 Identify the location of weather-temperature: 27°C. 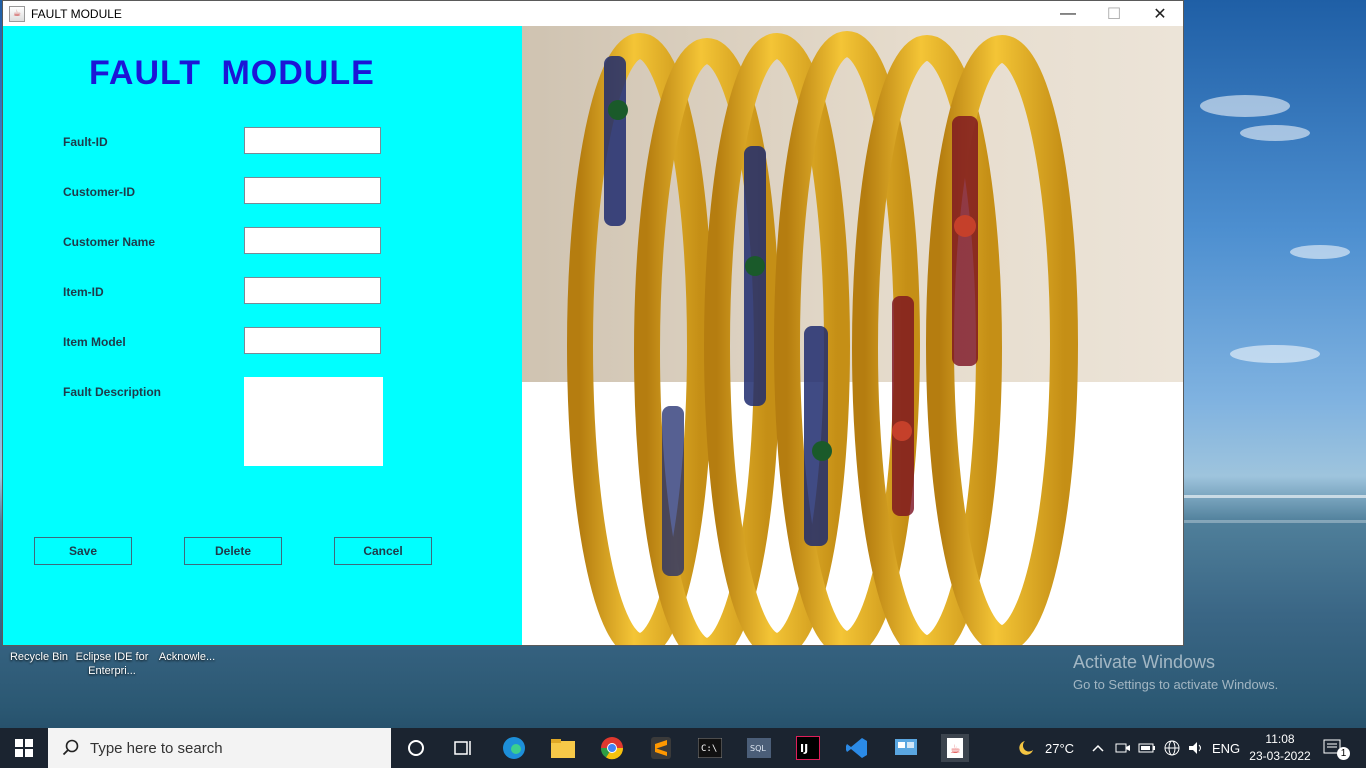
(1060, 748).